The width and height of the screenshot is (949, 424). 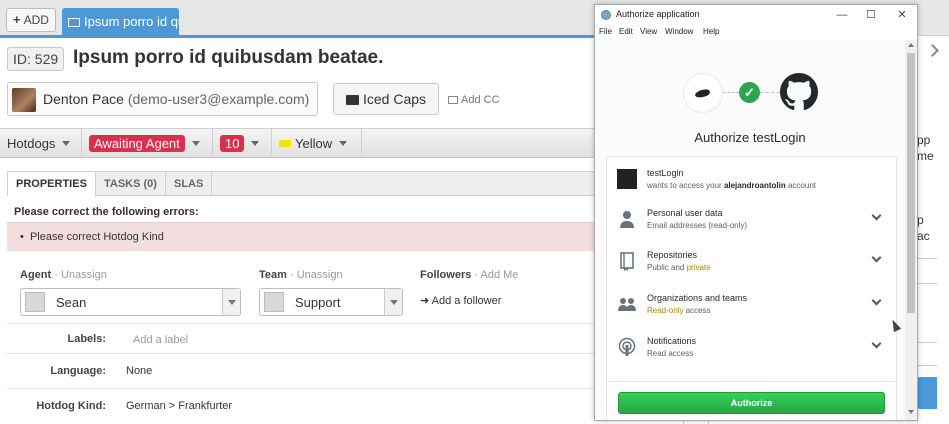 I want to click on permission-title: Notifications, so click(x=672, y=341).